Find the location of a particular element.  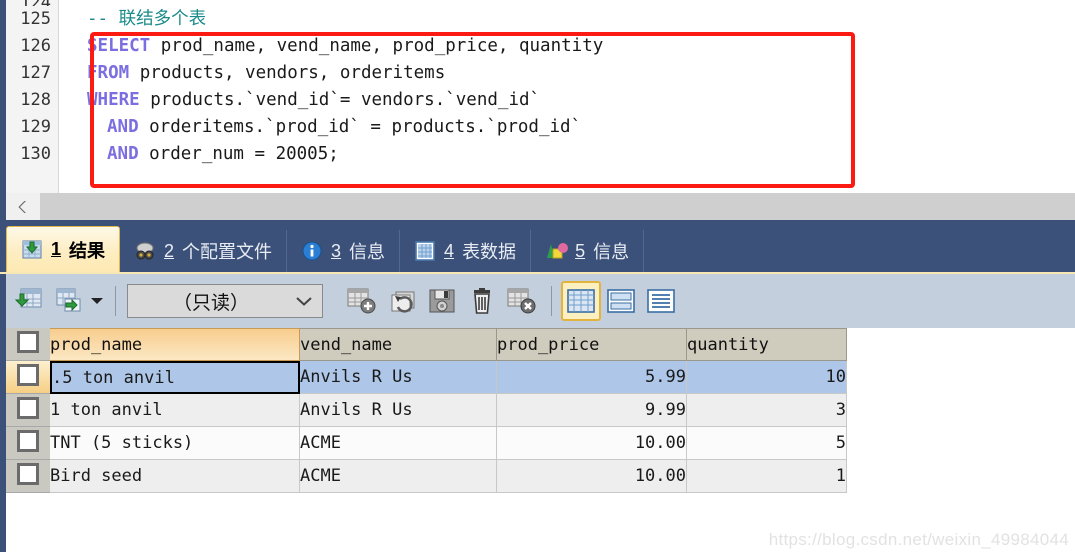

cell-prod_price: 5.99 is located at coordinates (592, 377).